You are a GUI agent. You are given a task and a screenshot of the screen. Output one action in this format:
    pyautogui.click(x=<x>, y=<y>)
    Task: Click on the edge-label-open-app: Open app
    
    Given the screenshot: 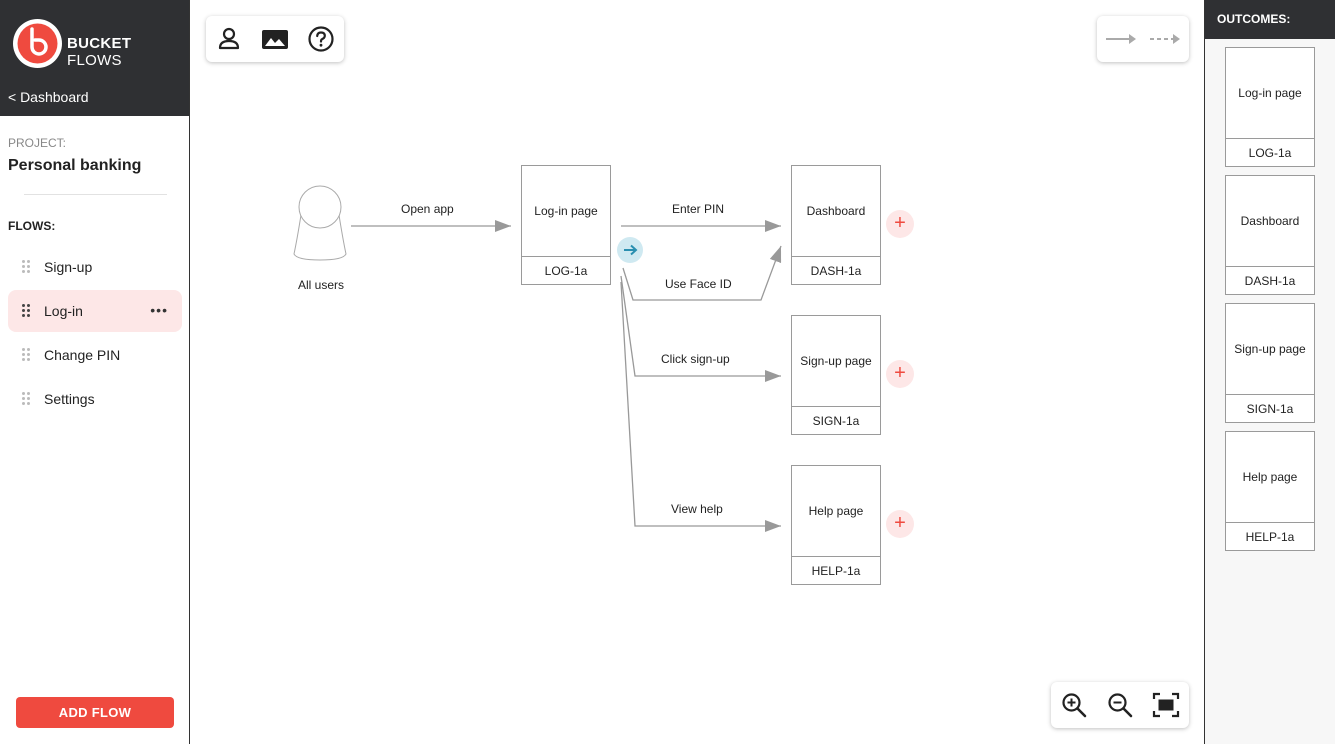 What is the action you would take?
    pyautogui.click(x=427, y=209)
    